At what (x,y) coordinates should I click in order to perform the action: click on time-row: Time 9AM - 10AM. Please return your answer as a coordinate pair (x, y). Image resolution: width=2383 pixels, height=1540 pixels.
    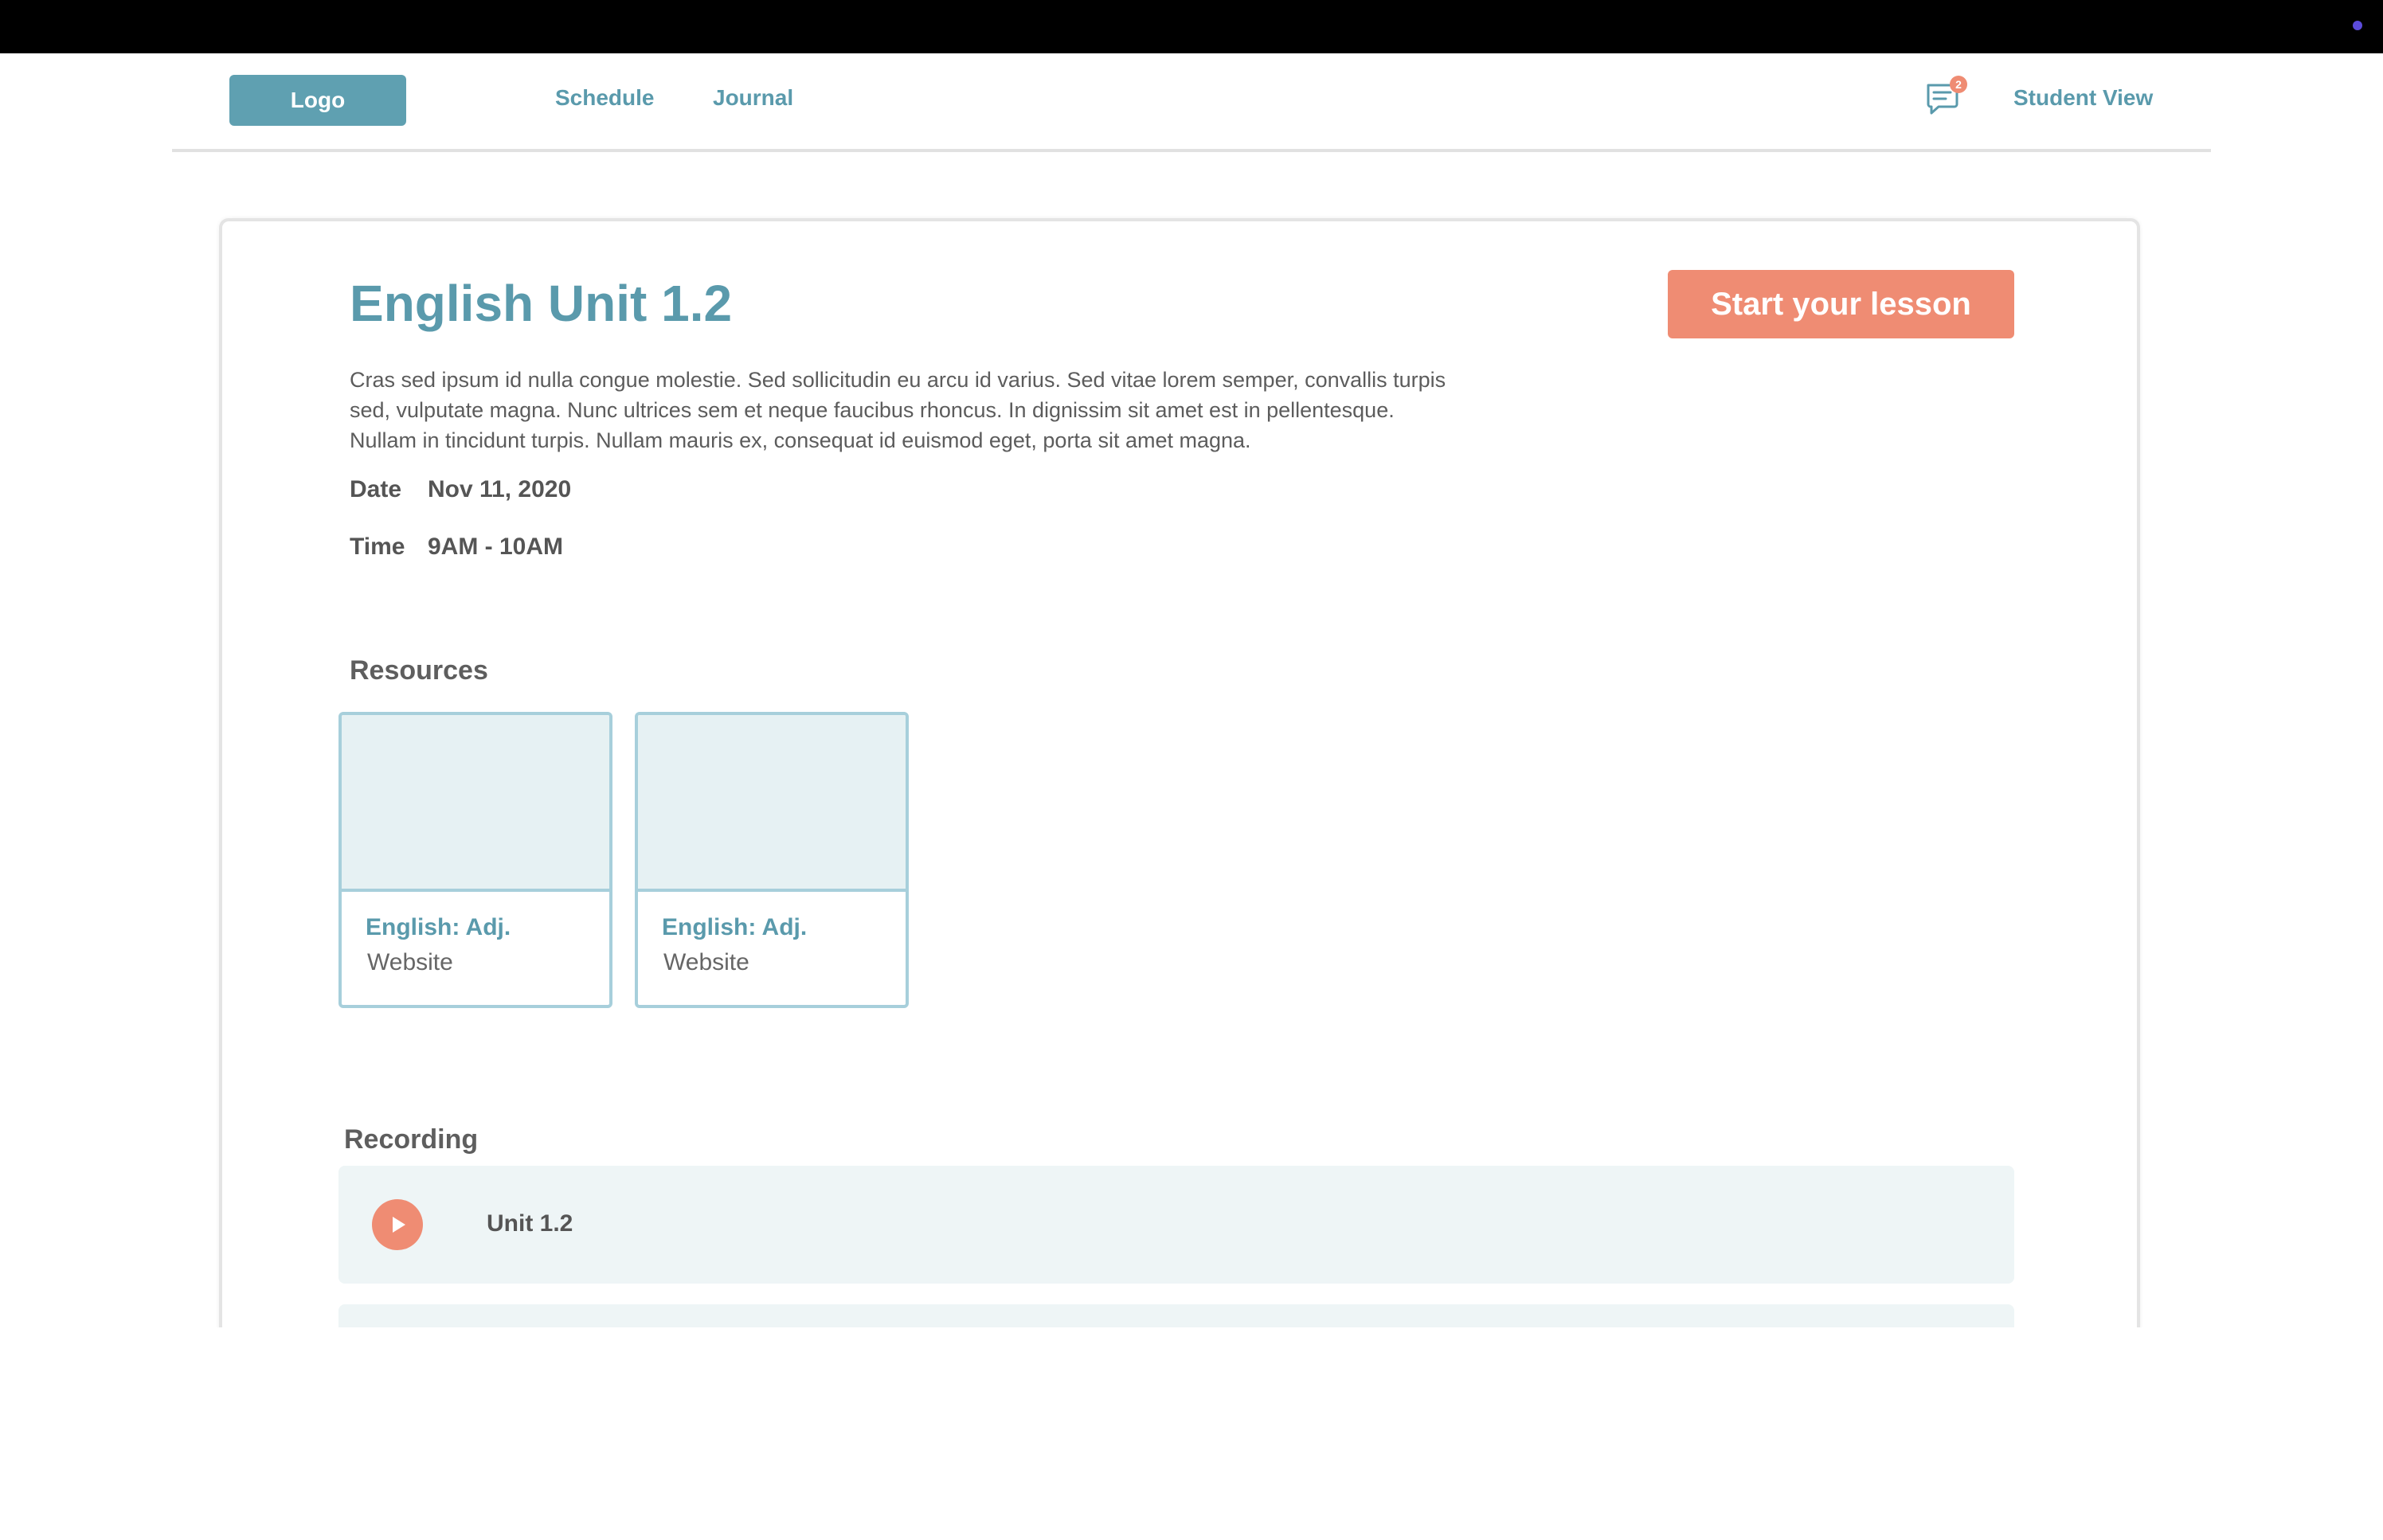
    Looking at the image, I should click on (456, 547).